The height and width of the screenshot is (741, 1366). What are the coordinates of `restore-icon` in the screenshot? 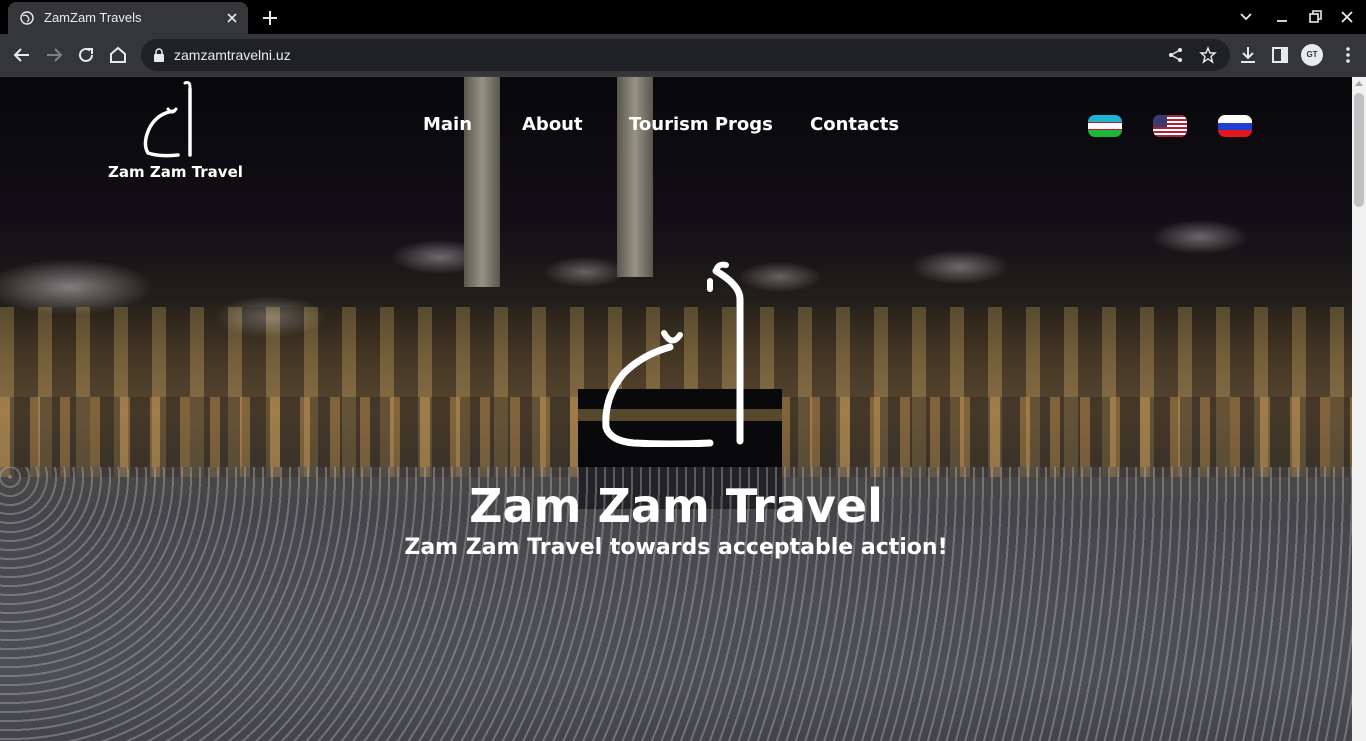 It's located at (1315, 17).